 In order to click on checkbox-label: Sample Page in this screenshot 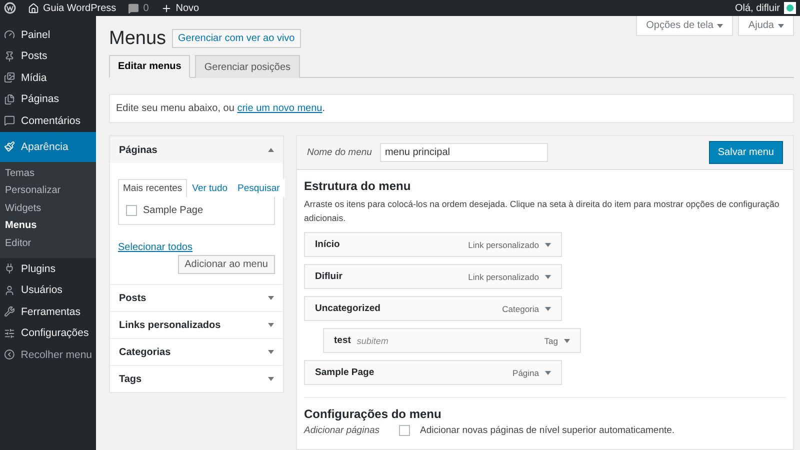, I will do `click(173, 210)`.